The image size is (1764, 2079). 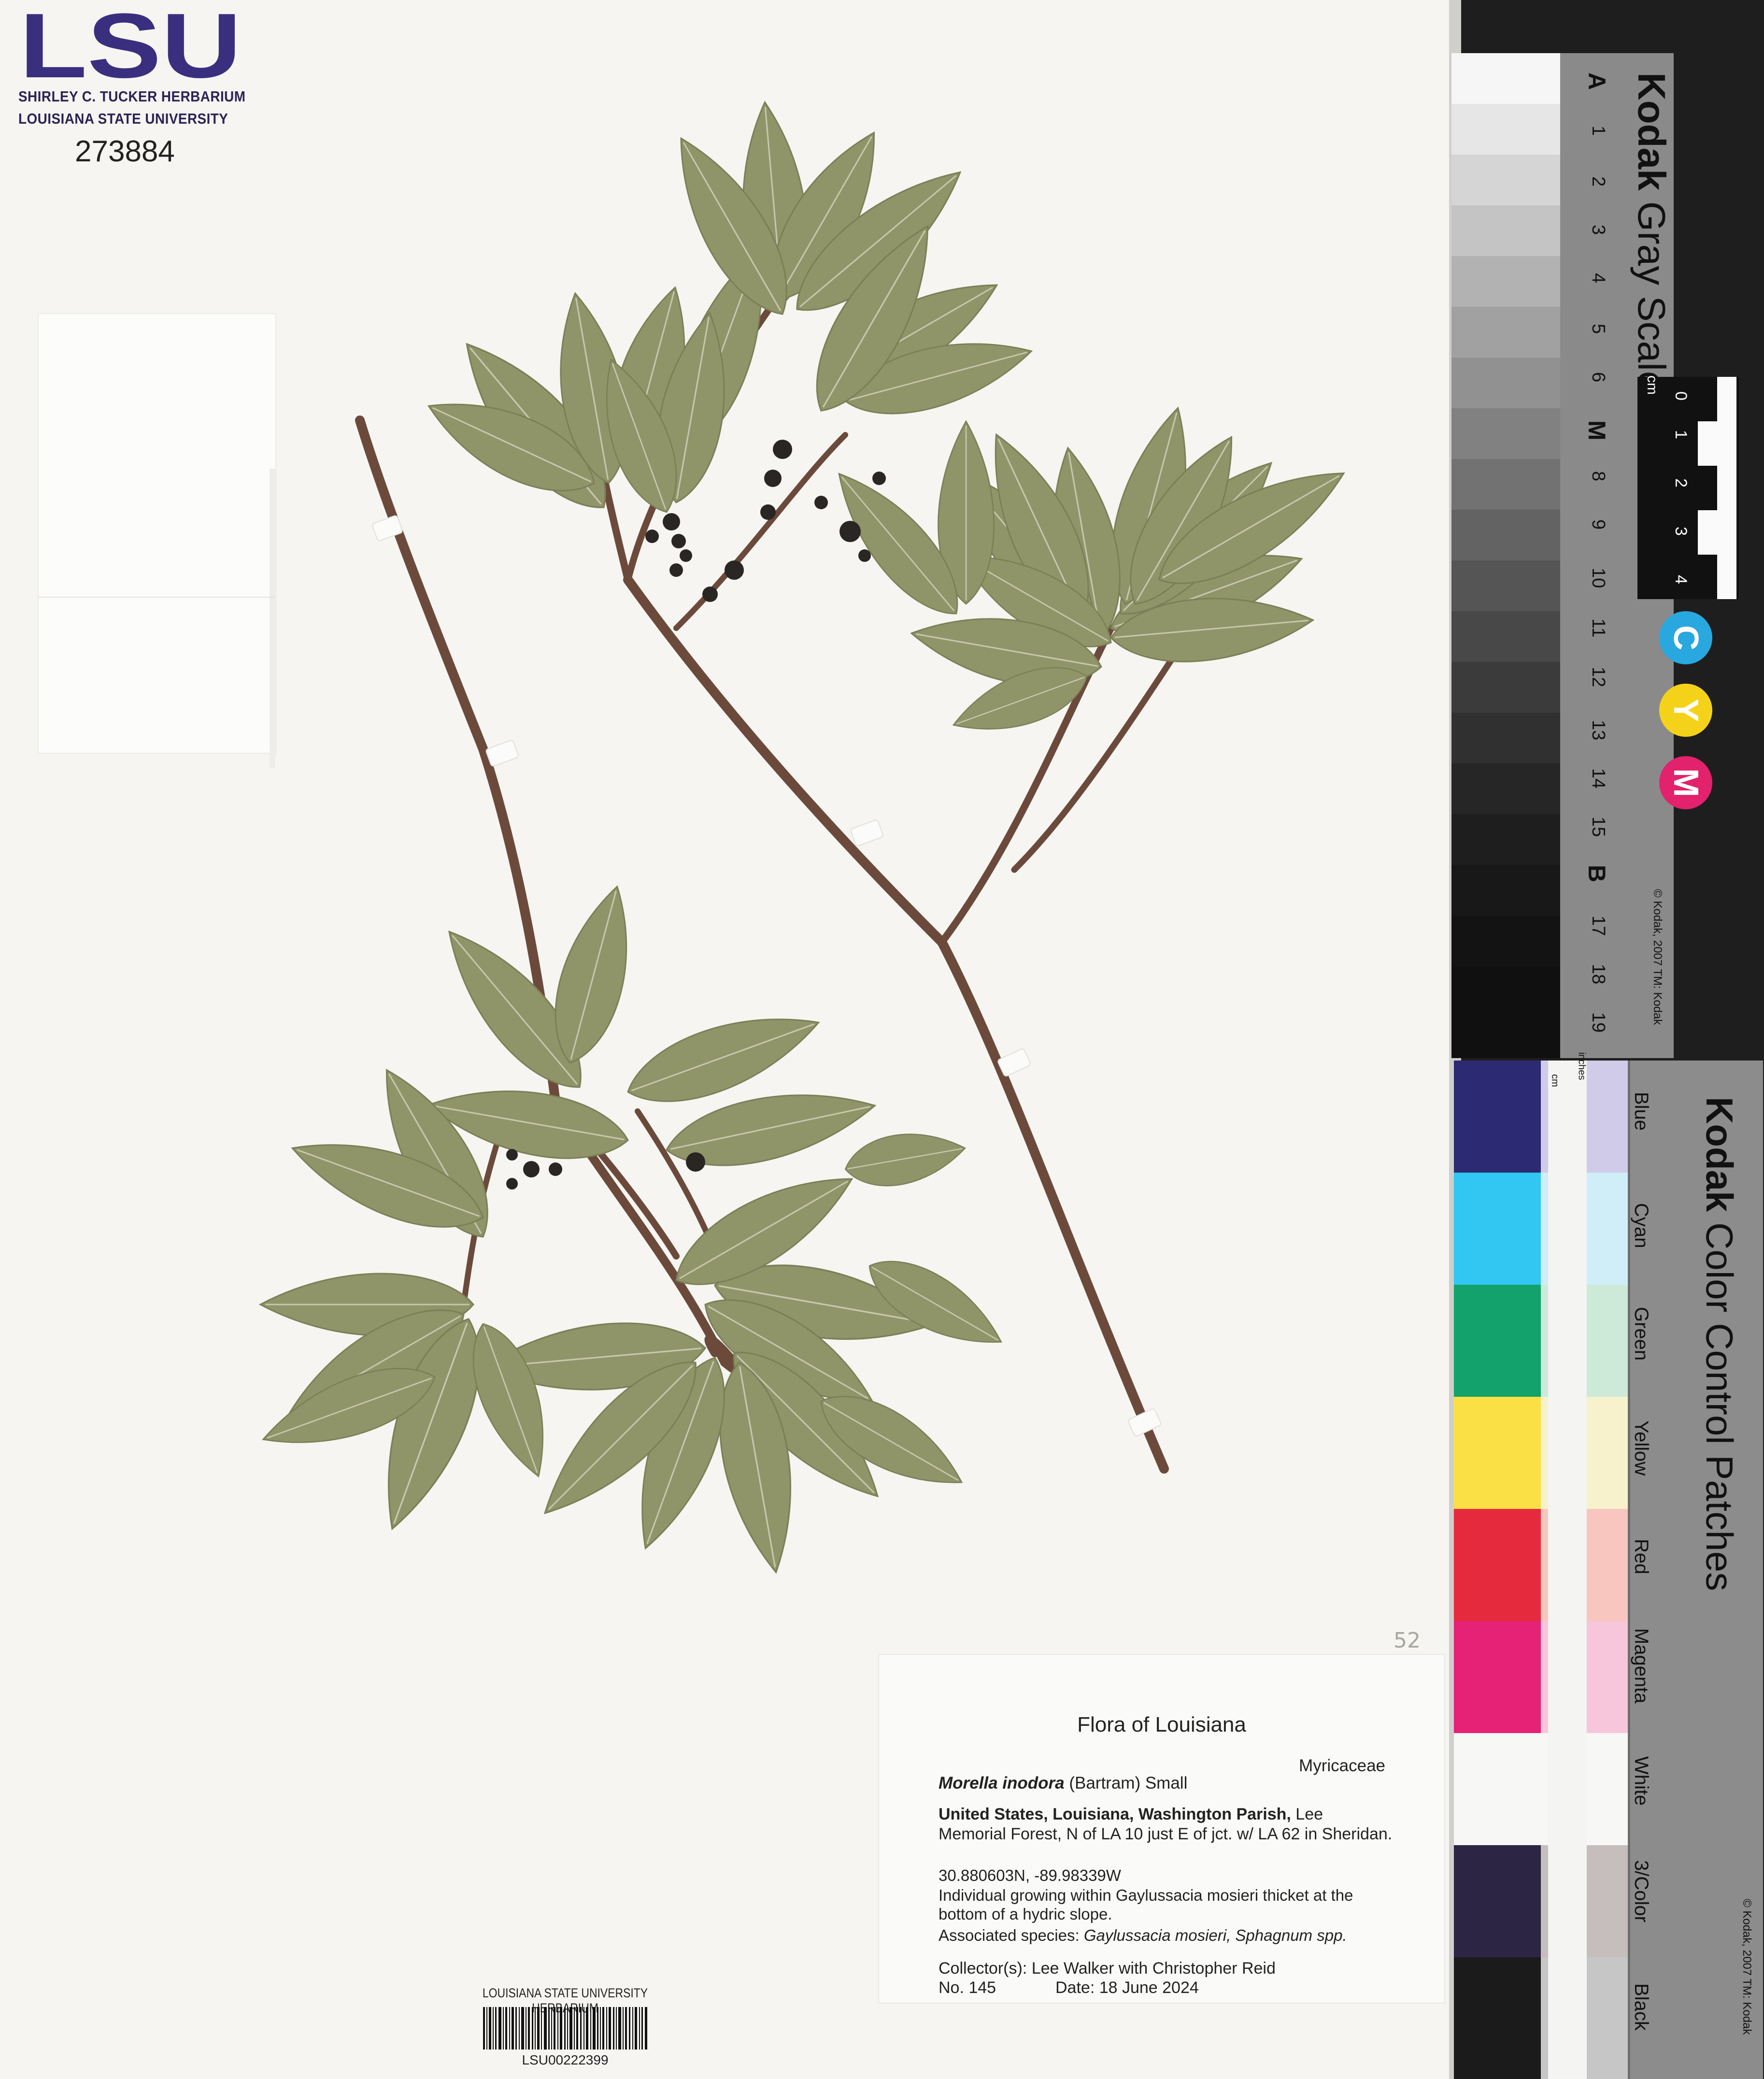 What do you see at coordinates (1641, 2007) in the screenshot?
I see `patch-label-black: Black` at bounding box center [1641, 2007].